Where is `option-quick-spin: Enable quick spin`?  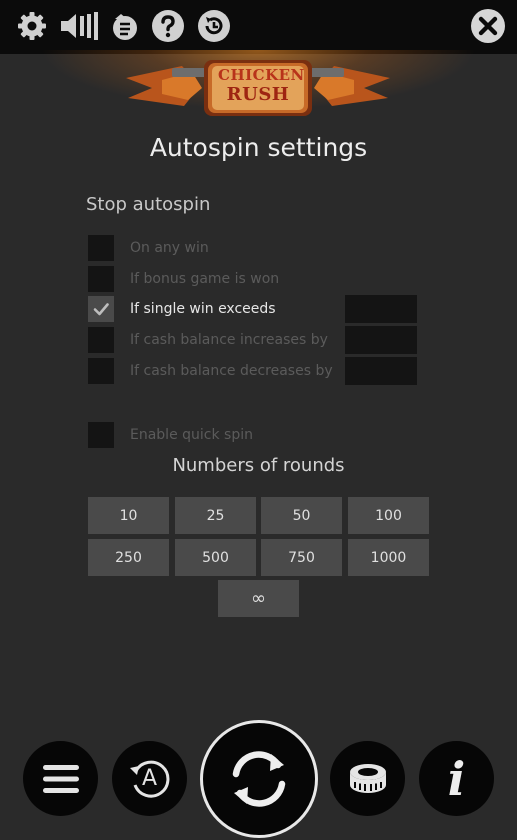 option-quick-spin: Enable quick spin is located at coordinates (170, 435).